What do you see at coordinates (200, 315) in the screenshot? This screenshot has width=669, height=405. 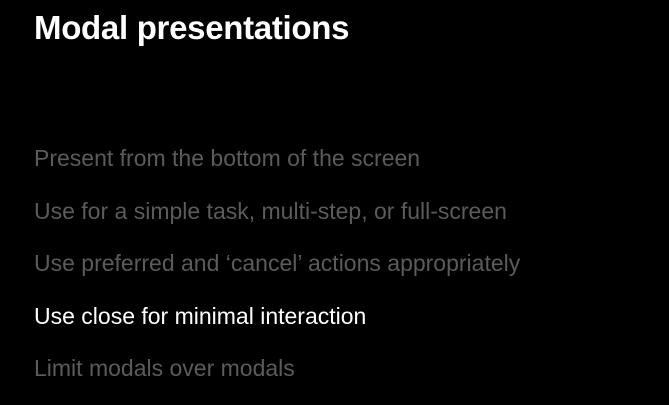 I see `bullet-item-highlighted: Use close for minimal interaction` at bounding box center [200, 315].